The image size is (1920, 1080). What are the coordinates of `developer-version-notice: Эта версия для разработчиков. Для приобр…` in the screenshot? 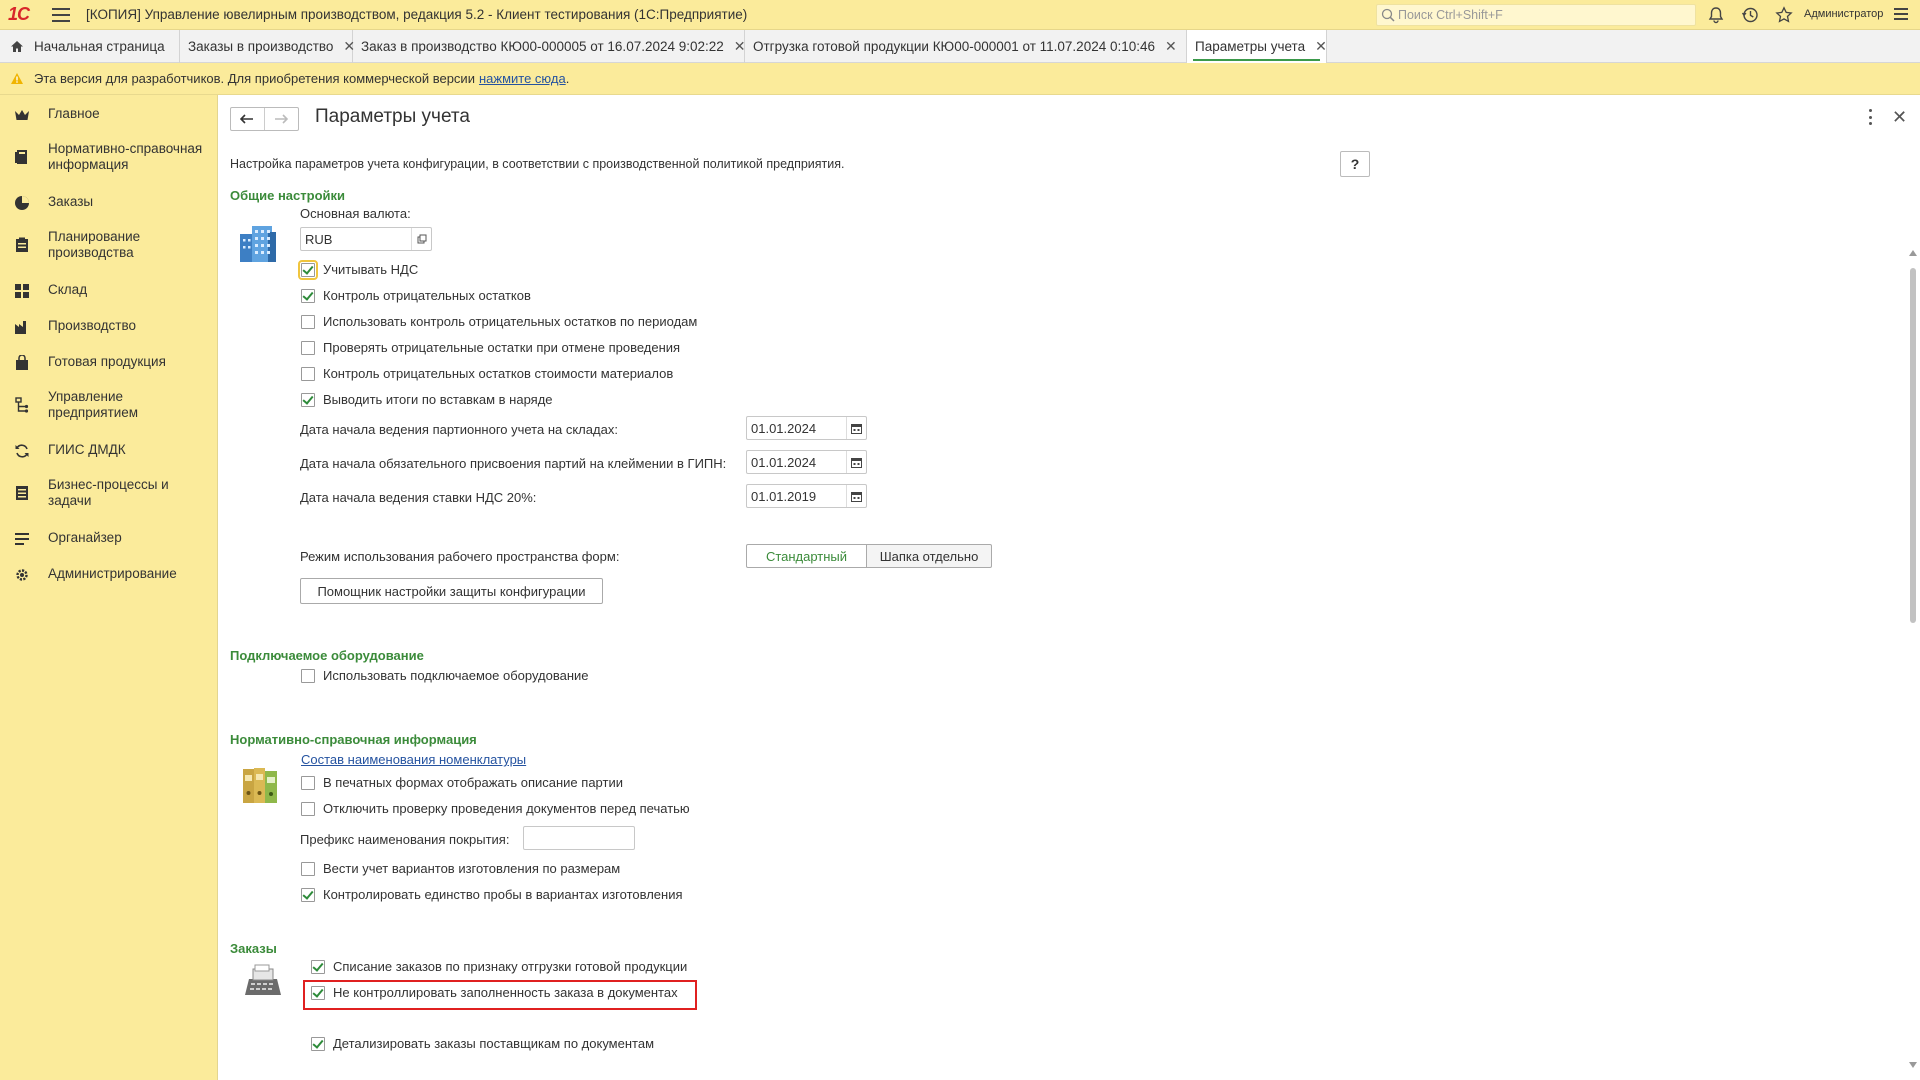 It's located at (960, 79).